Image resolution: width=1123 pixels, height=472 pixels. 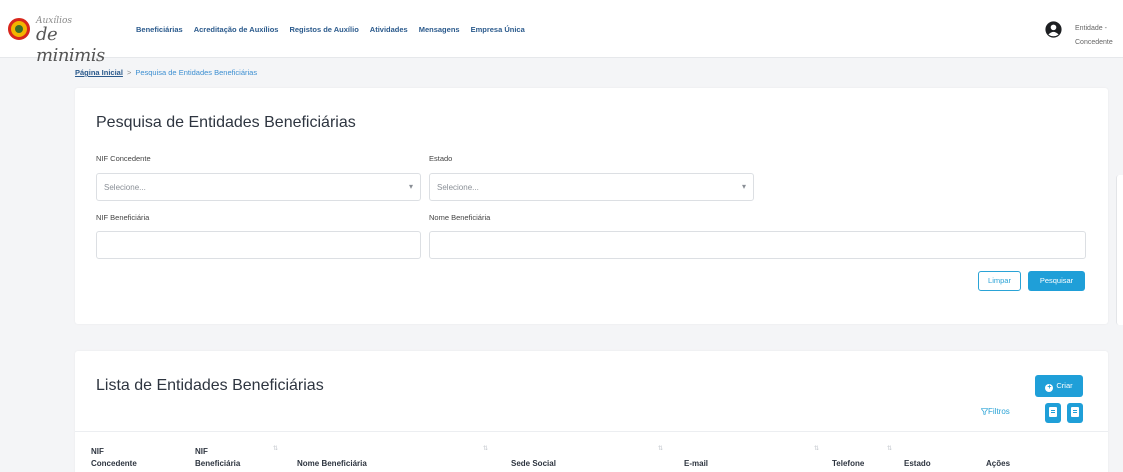 What do you see at coordinates (123, 158) in the screenshot?
I see `nif-concedente-label: NIF Concedente` at bounding box center [123, 158].